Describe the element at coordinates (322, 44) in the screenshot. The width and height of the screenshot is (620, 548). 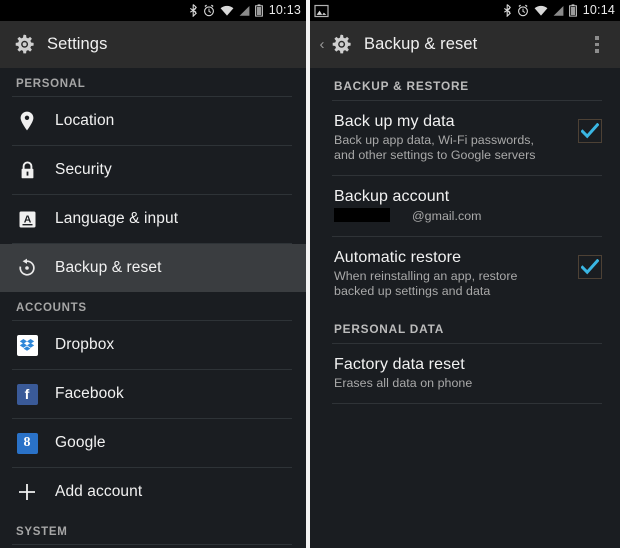
I see `back-chevron-icon: ‹` at that location.